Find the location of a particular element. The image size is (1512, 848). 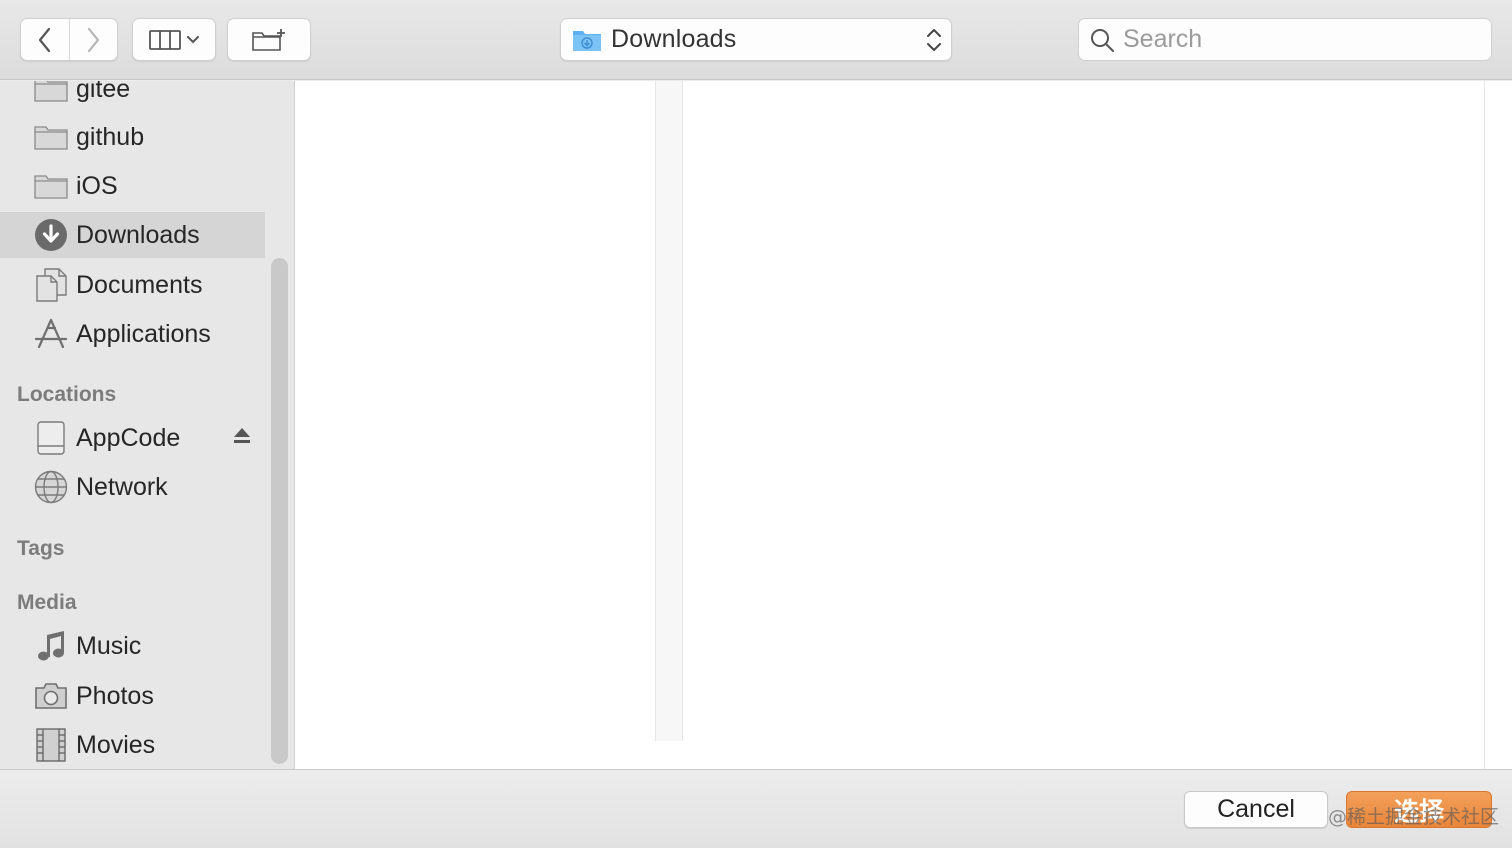

sidebar-item-label: iOS is located at coordinates (97, 185).